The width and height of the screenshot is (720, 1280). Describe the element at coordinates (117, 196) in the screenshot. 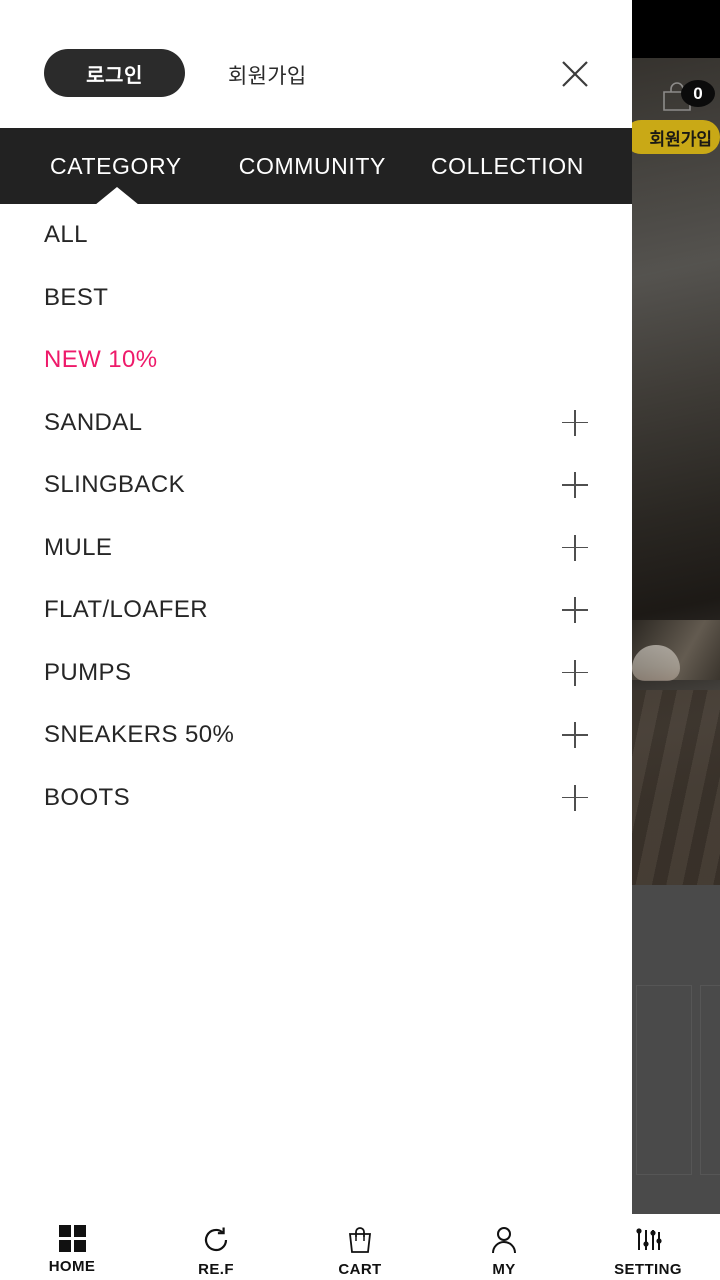

I see `active-tab-pointer` at that location.